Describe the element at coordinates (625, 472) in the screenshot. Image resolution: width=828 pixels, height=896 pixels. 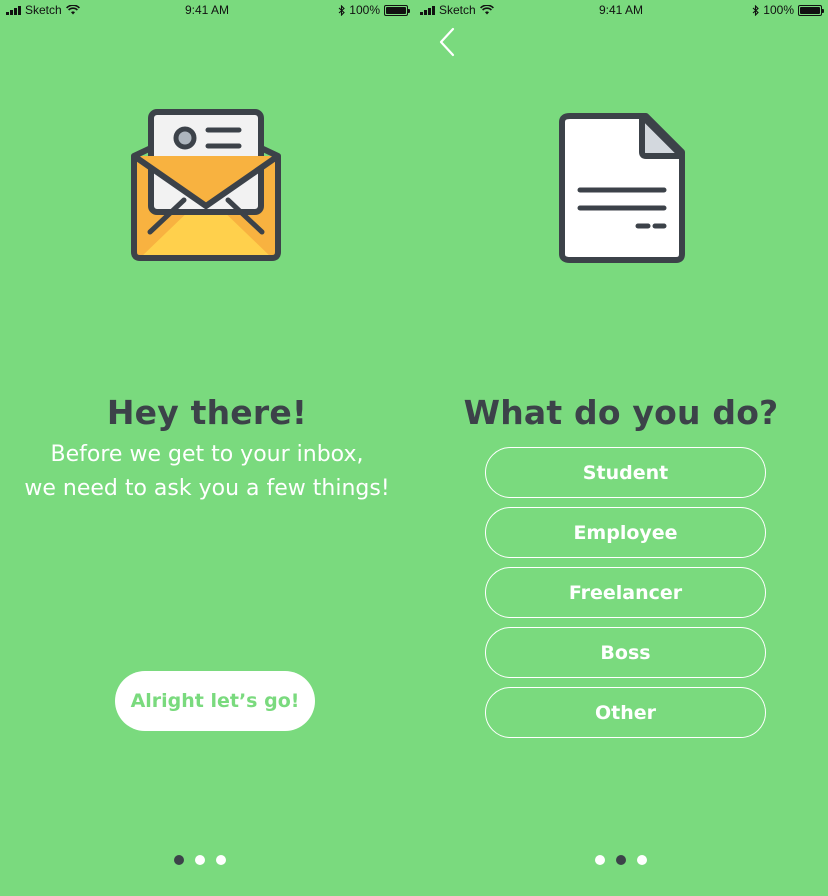
I see `option-student-button: Student` at that location.